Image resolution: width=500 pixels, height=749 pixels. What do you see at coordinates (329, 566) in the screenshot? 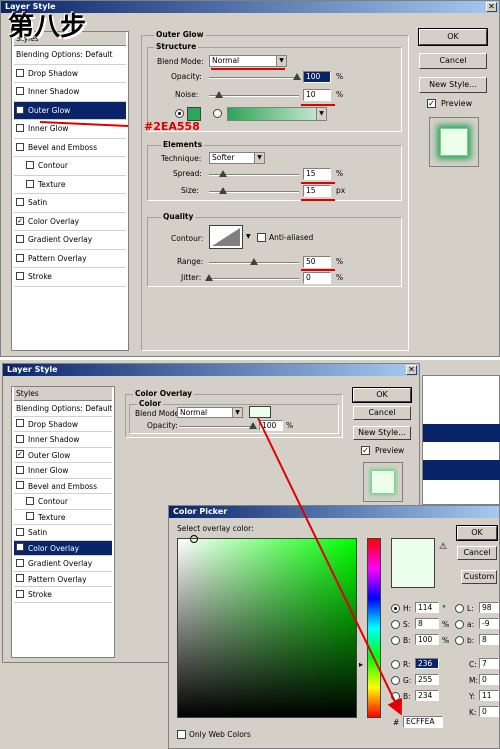
I see `annotation-arrow` at bounding box center [329, 566].